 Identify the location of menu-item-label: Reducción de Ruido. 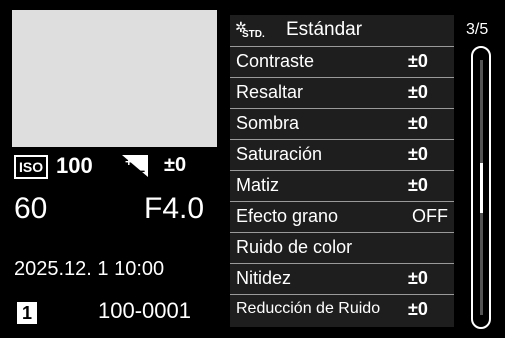
(308, 308).